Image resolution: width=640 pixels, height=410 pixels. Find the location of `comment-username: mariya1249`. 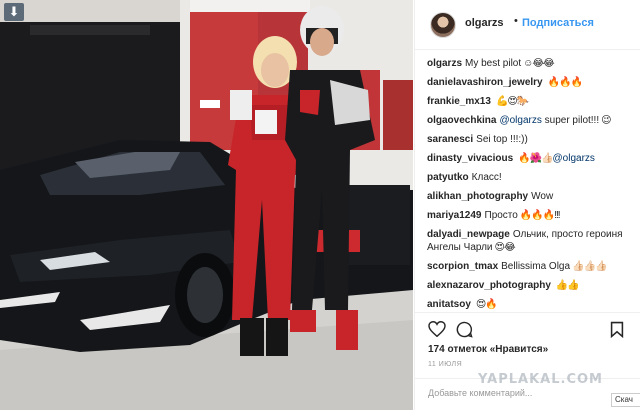

comment-username: mariya1249 is located at coordinates (454, 215).